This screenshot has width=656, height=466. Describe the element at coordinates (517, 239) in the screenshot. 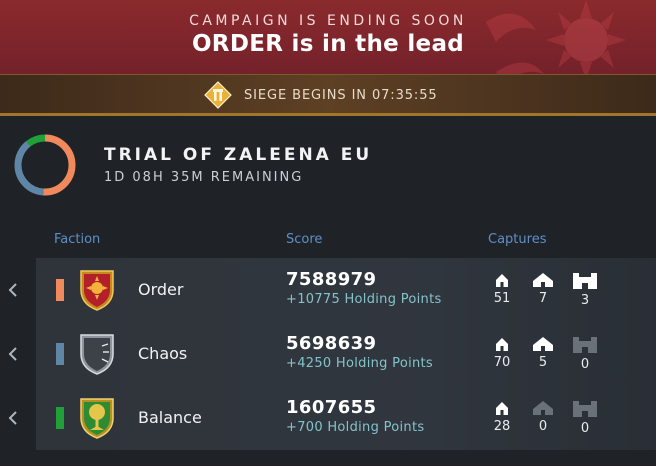

I see `column-header-captures: Captures` at that location.